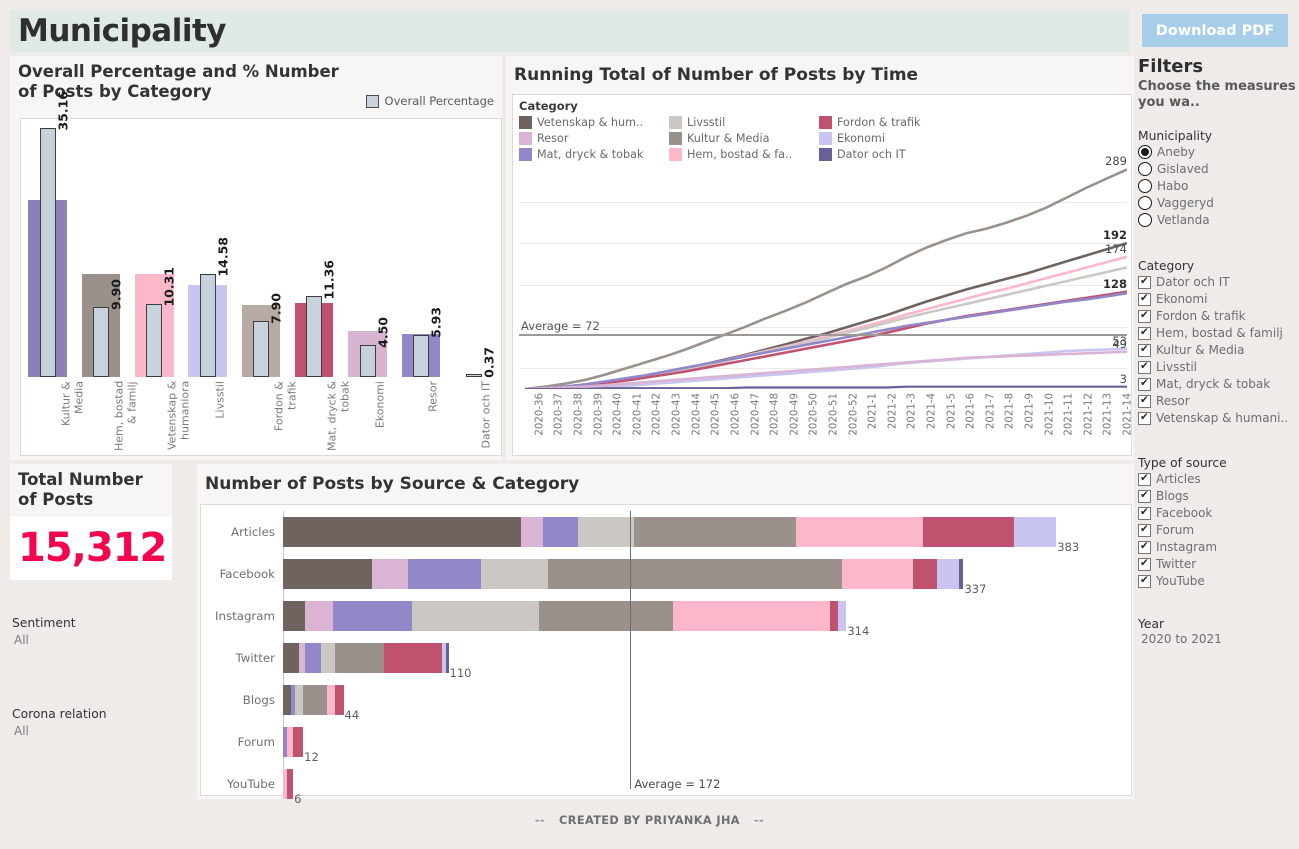  I want to click on category-checkbox-row: Vetenskap & humani.., so click(1218, 418).